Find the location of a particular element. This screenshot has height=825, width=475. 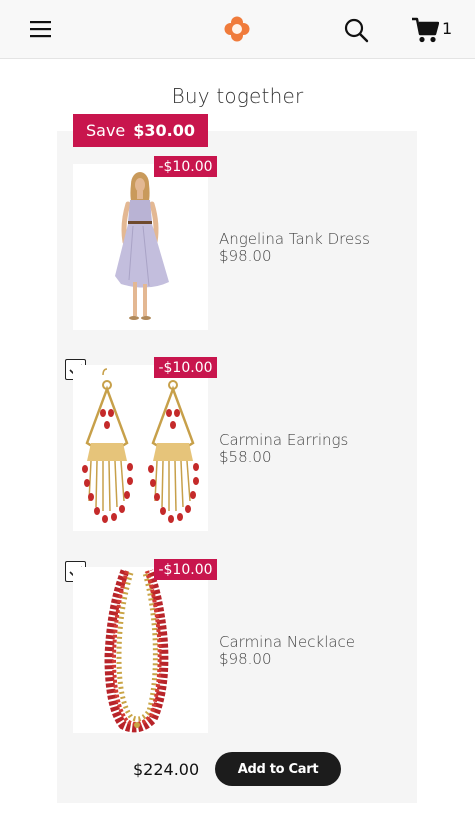

product-info: Carmina Necklace $98.00 is located at coordinates (287, 651).